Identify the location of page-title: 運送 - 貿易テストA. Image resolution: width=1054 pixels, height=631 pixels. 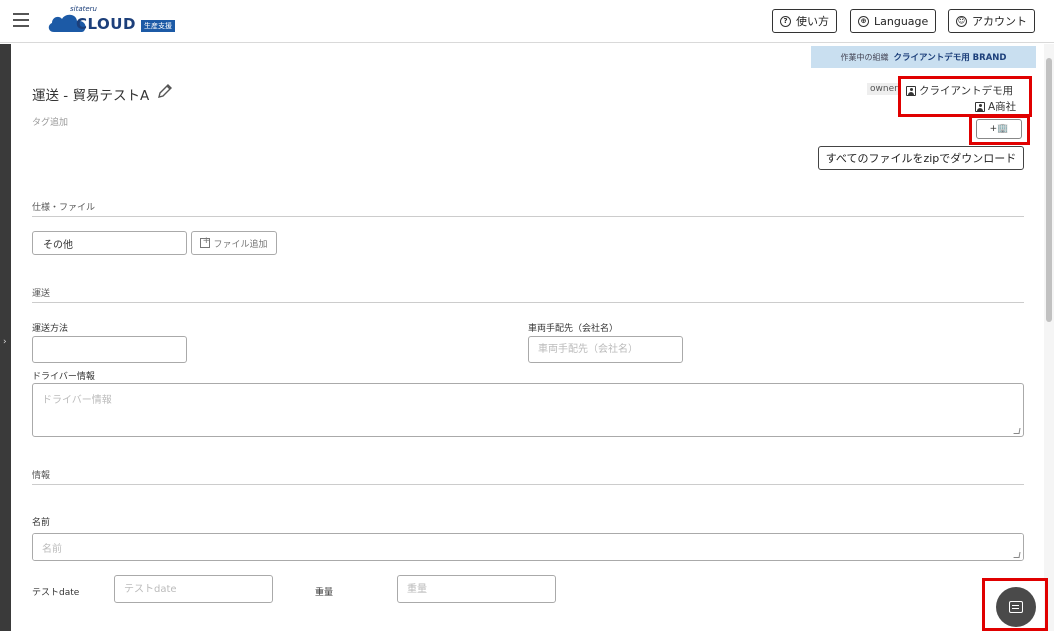
(91, 96).